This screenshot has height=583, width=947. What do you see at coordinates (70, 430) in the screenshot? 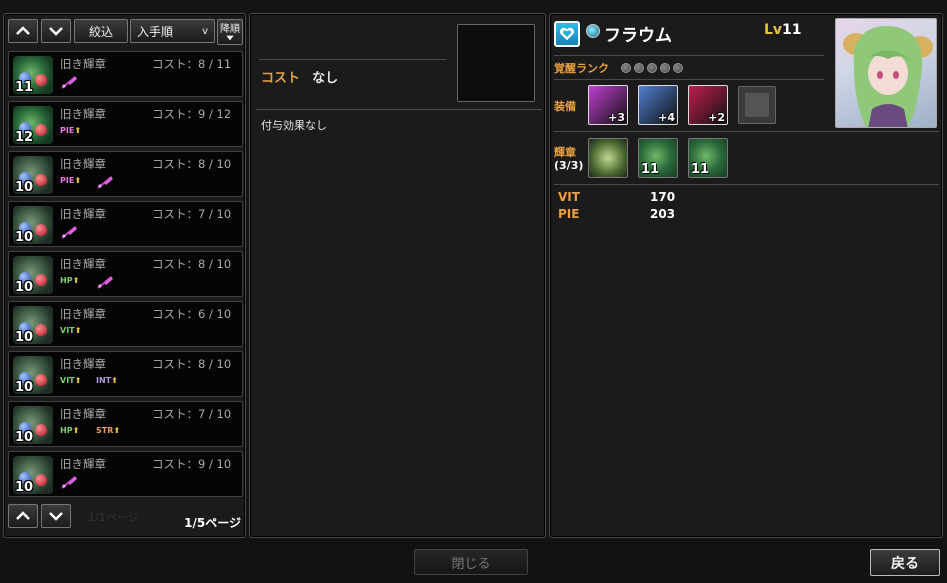
I see `stat-tag: HP⬆` at bounding box center [70, 430].